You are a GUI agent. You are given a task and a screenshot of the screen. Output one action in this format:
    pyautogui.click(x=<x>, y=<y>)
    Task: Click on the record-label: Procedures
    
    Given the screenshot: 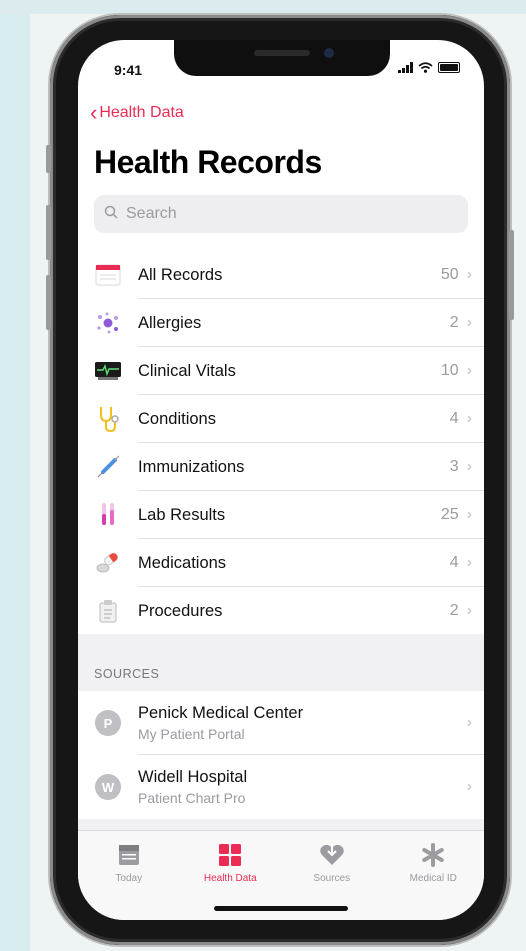 What is the action you would take?
    pyautogui.click(x=180, y=610)
    